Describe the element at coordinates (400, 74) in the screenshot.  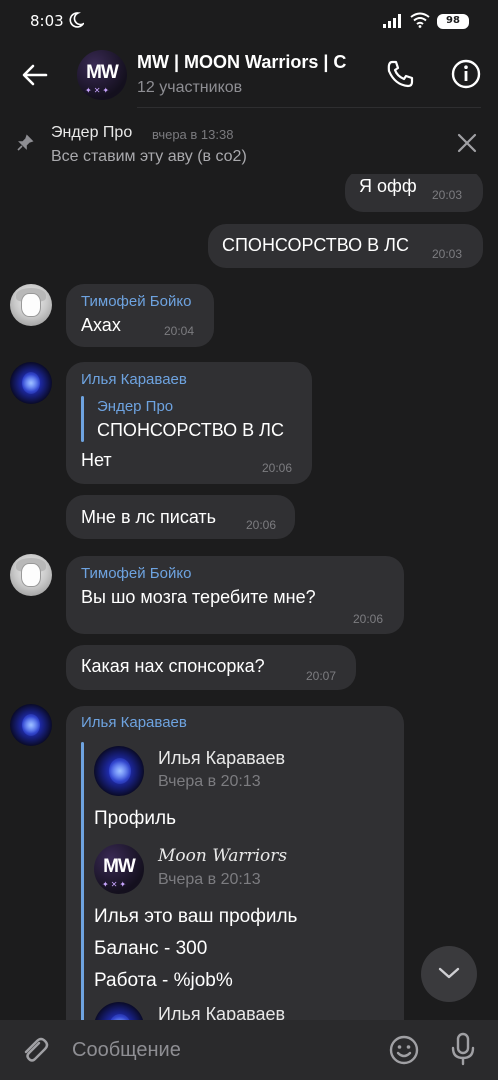
I see `phone-icon` at that location.